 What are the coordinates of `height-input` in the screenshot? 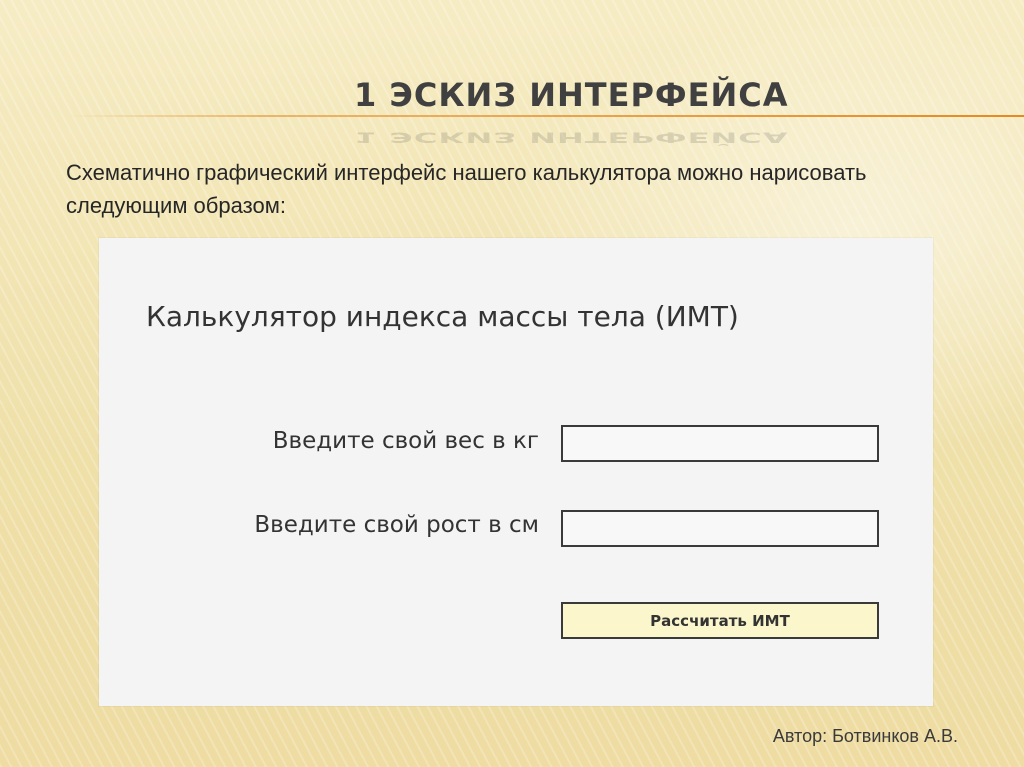 It's located at (720, 528).